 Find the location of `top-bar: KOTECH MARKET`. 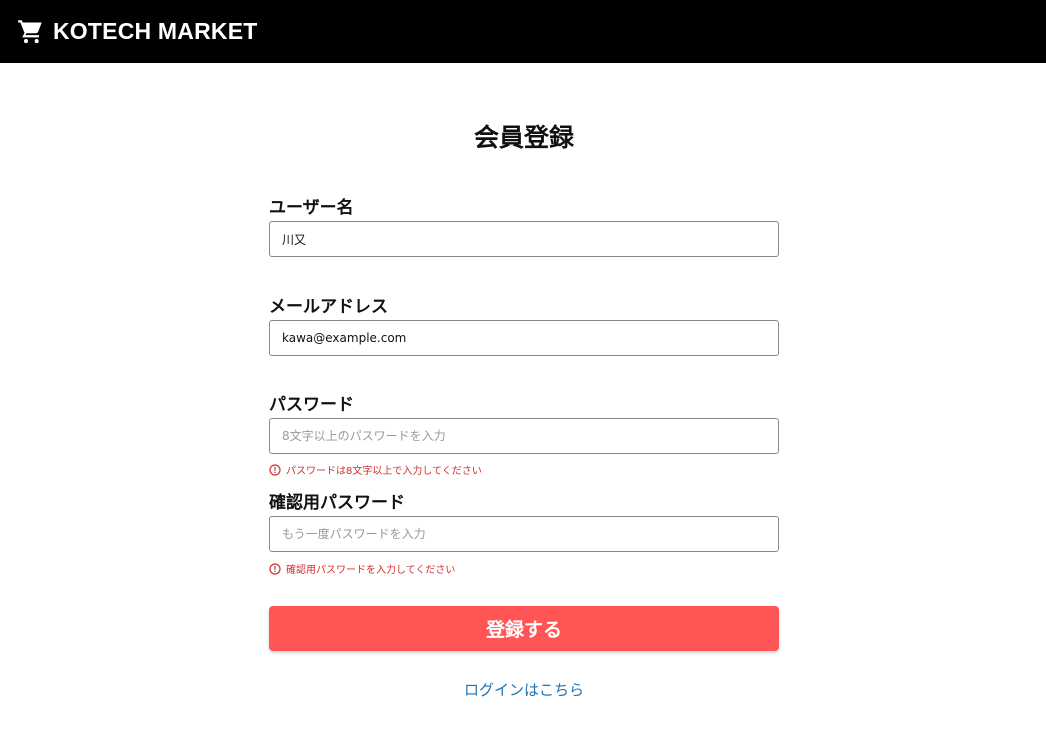

top-bar: KOTECH MARKET is located at coordinates (523, 31).